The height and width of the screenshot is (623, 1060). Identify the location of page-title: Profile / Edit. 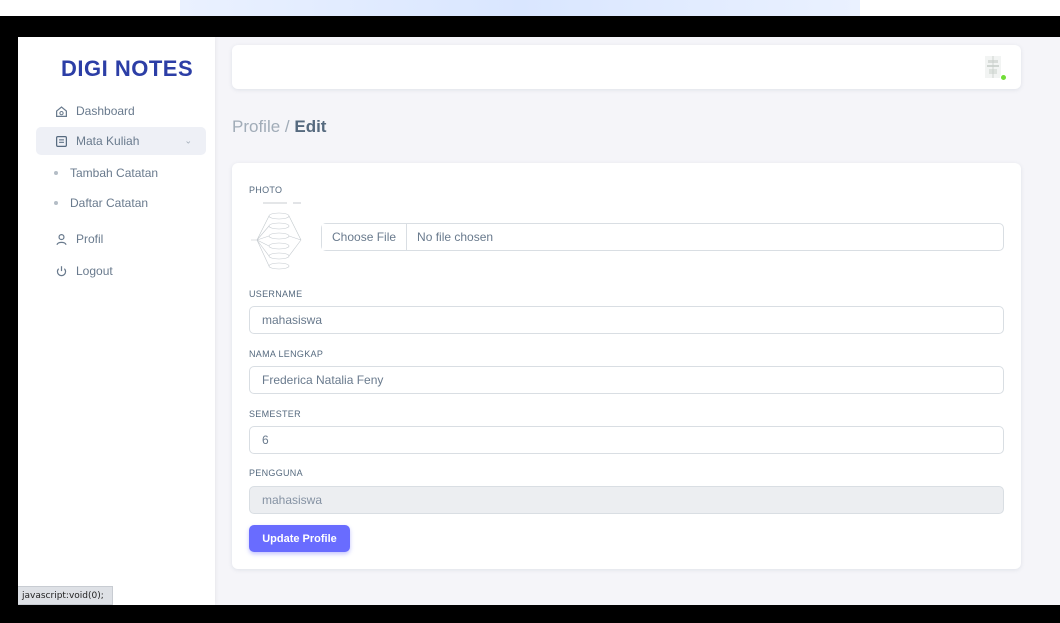
(279, 127).